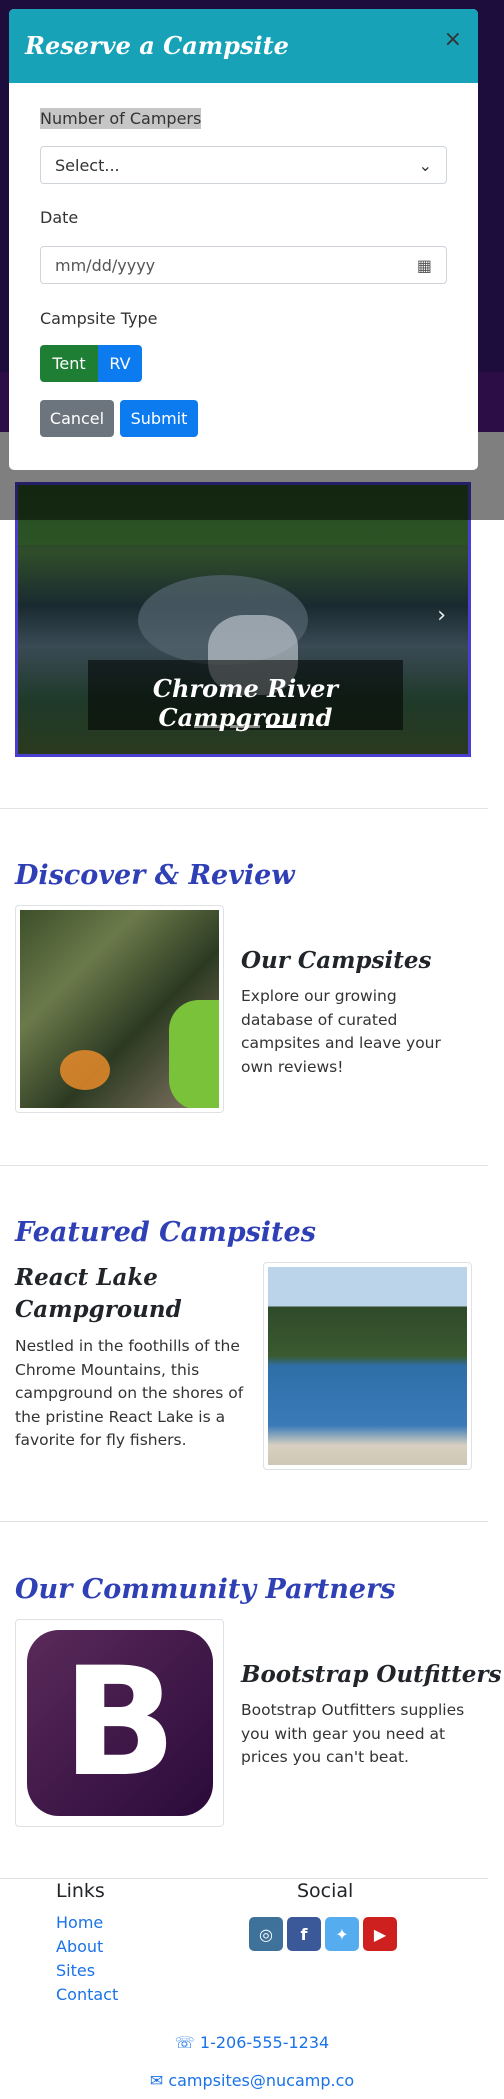 Image resolution: width=504 pixels, height=2099 pixels. Describe the element at coordinates (281, 726) in the screenshot. I see `carousel-indicator-active` at that location.